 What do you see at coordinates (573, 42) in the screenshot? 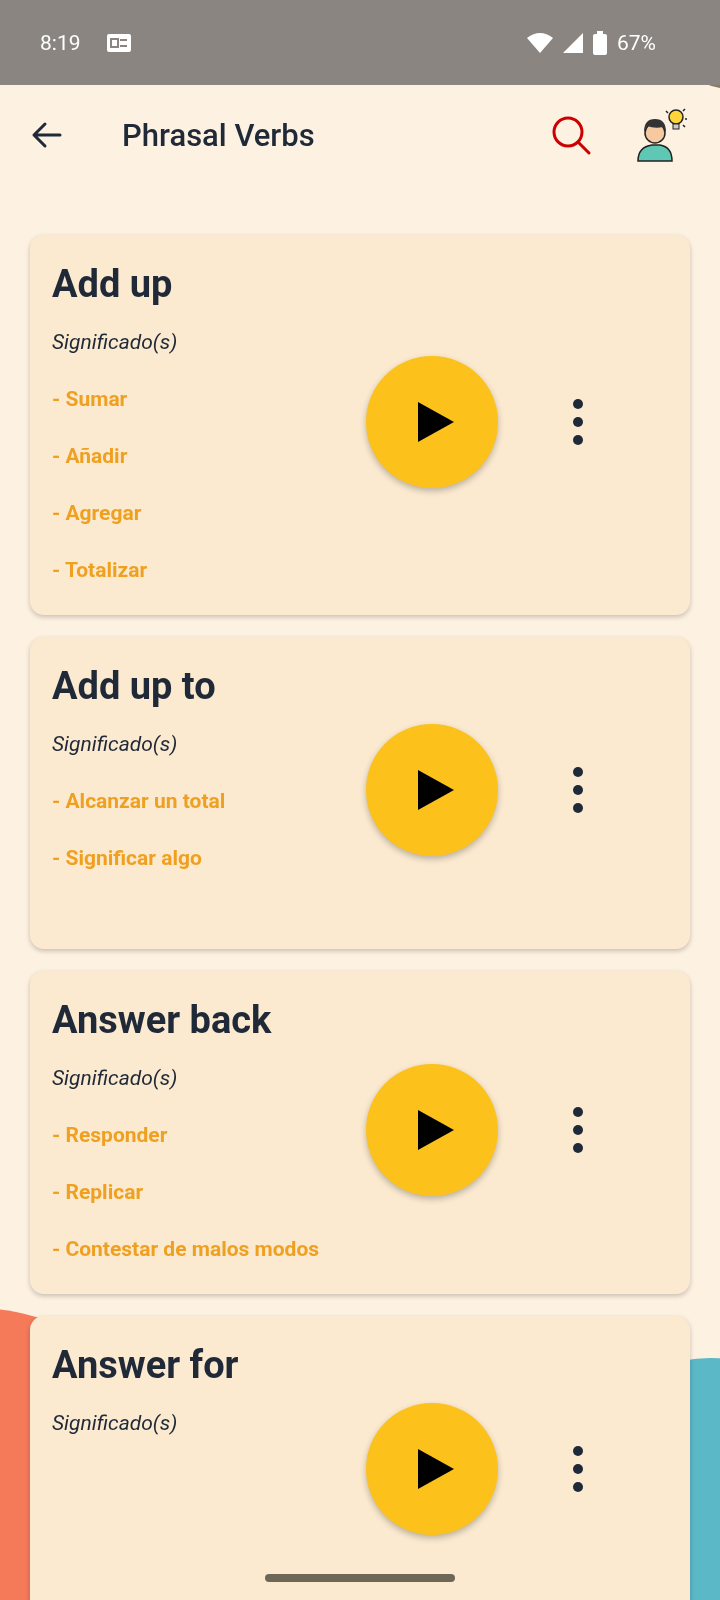
I see `signal-icon` at bounding box center [573, 42].